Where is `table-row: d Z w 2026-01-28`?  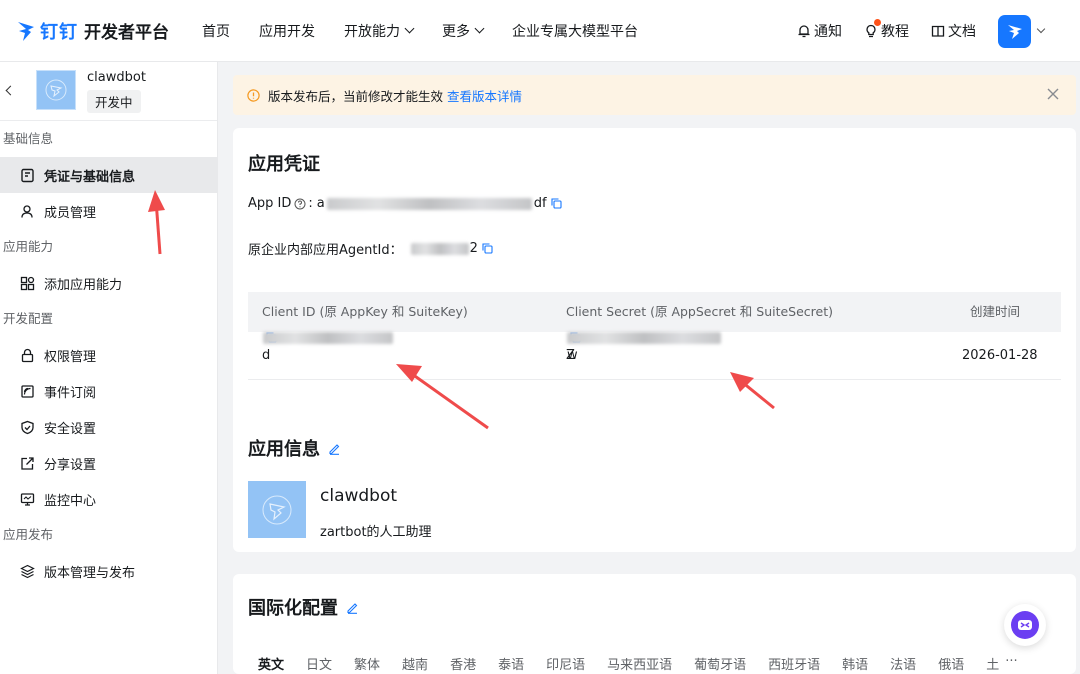 table-row: d Z w 2026-01-28 is located at coordinates (654, 356).